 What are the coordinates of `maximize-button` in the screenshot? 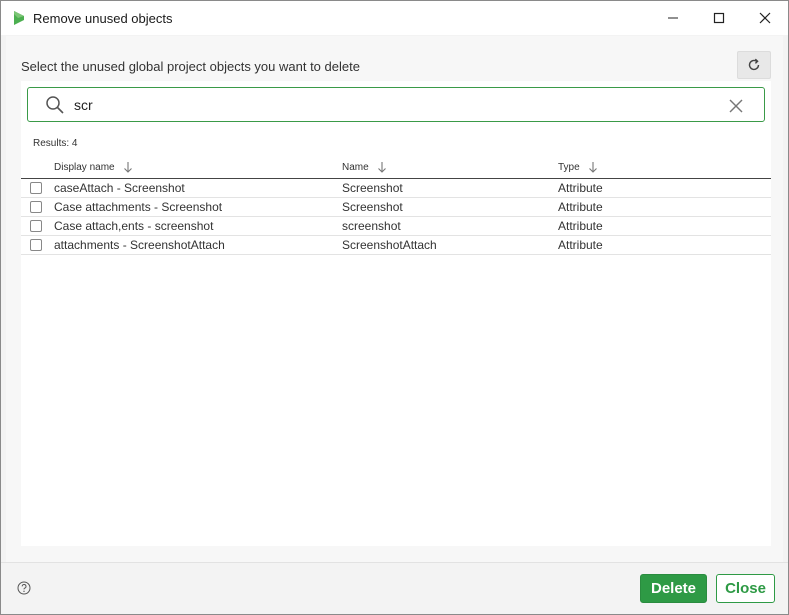 It's located at (719, 18).